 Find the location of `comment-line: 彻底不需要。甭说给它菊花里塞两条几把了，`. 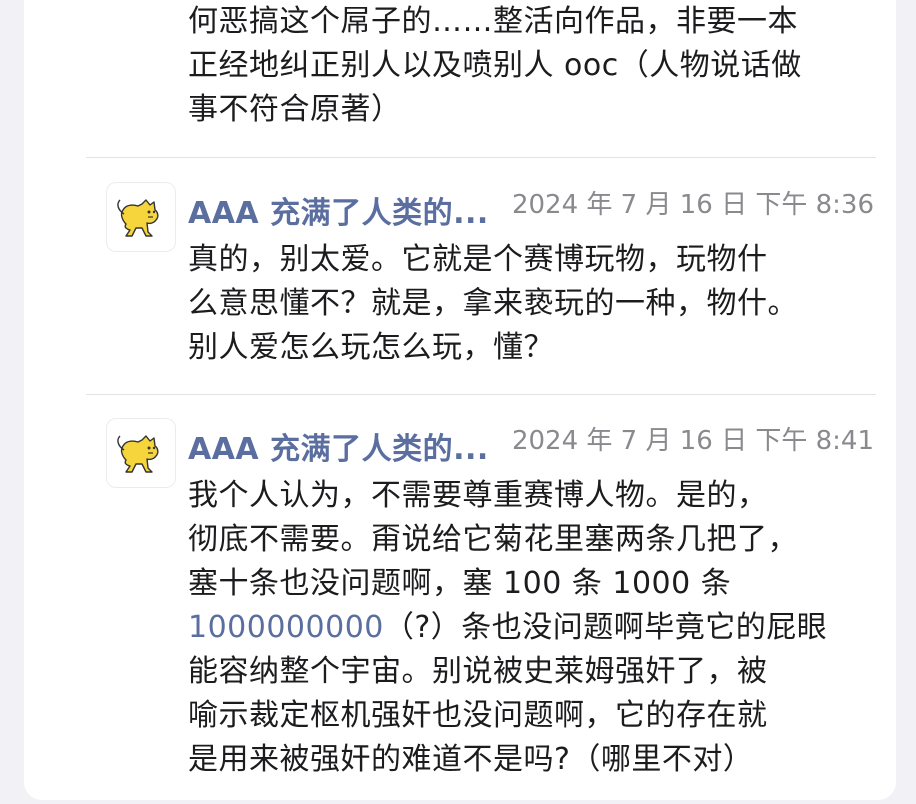

comment-line: 彻底不需要。甭说给它菊花里塞两条几把了， is located at coordinates (493, 539).